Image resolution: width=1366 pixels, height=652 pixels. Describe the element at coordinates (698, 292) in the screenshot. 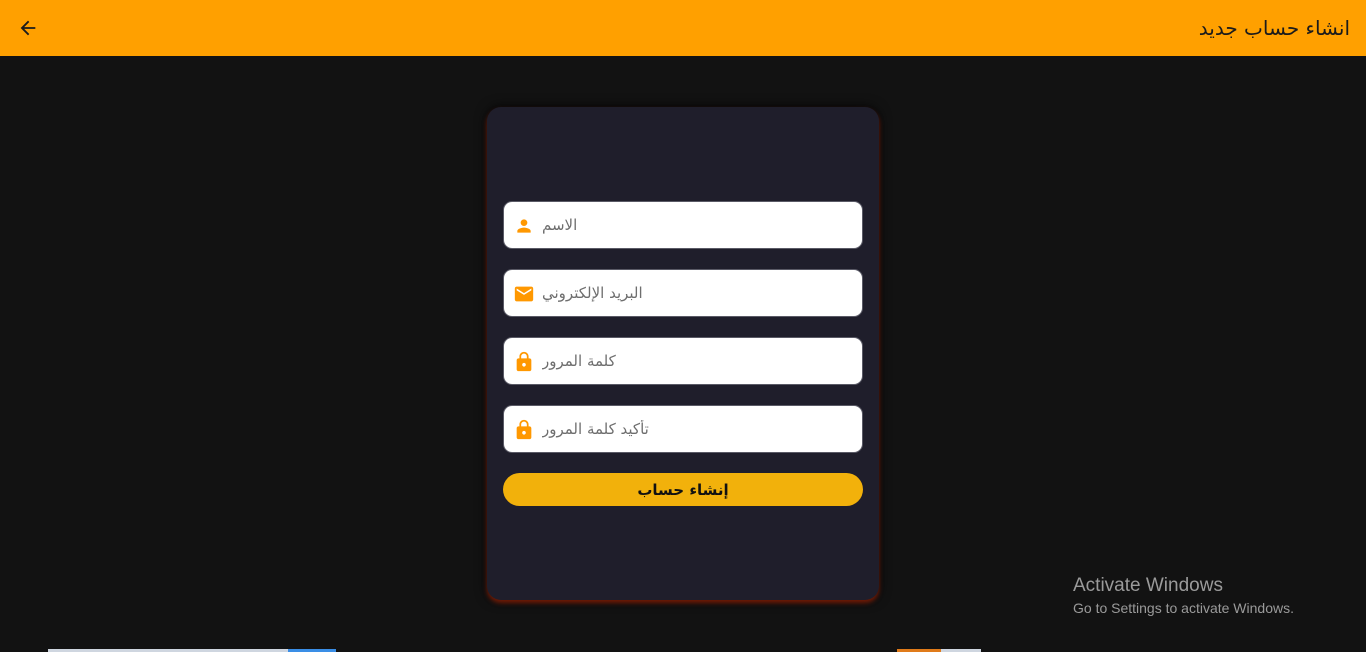

I see `email-input` at that location.